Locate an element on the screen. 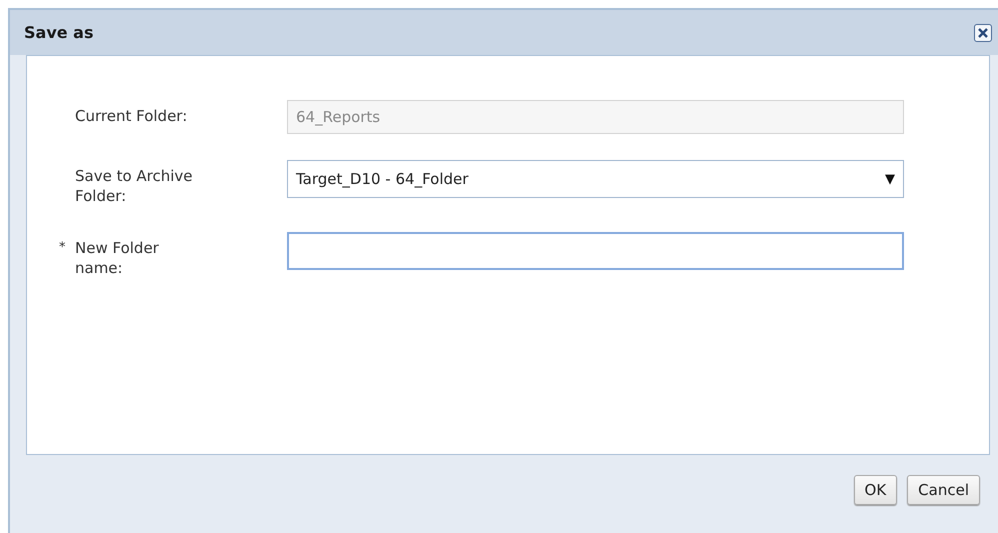 Image resolution: width=998 pixels, height=533 pixels. field-label: New Folder name: is located at coordinates (117, 258).